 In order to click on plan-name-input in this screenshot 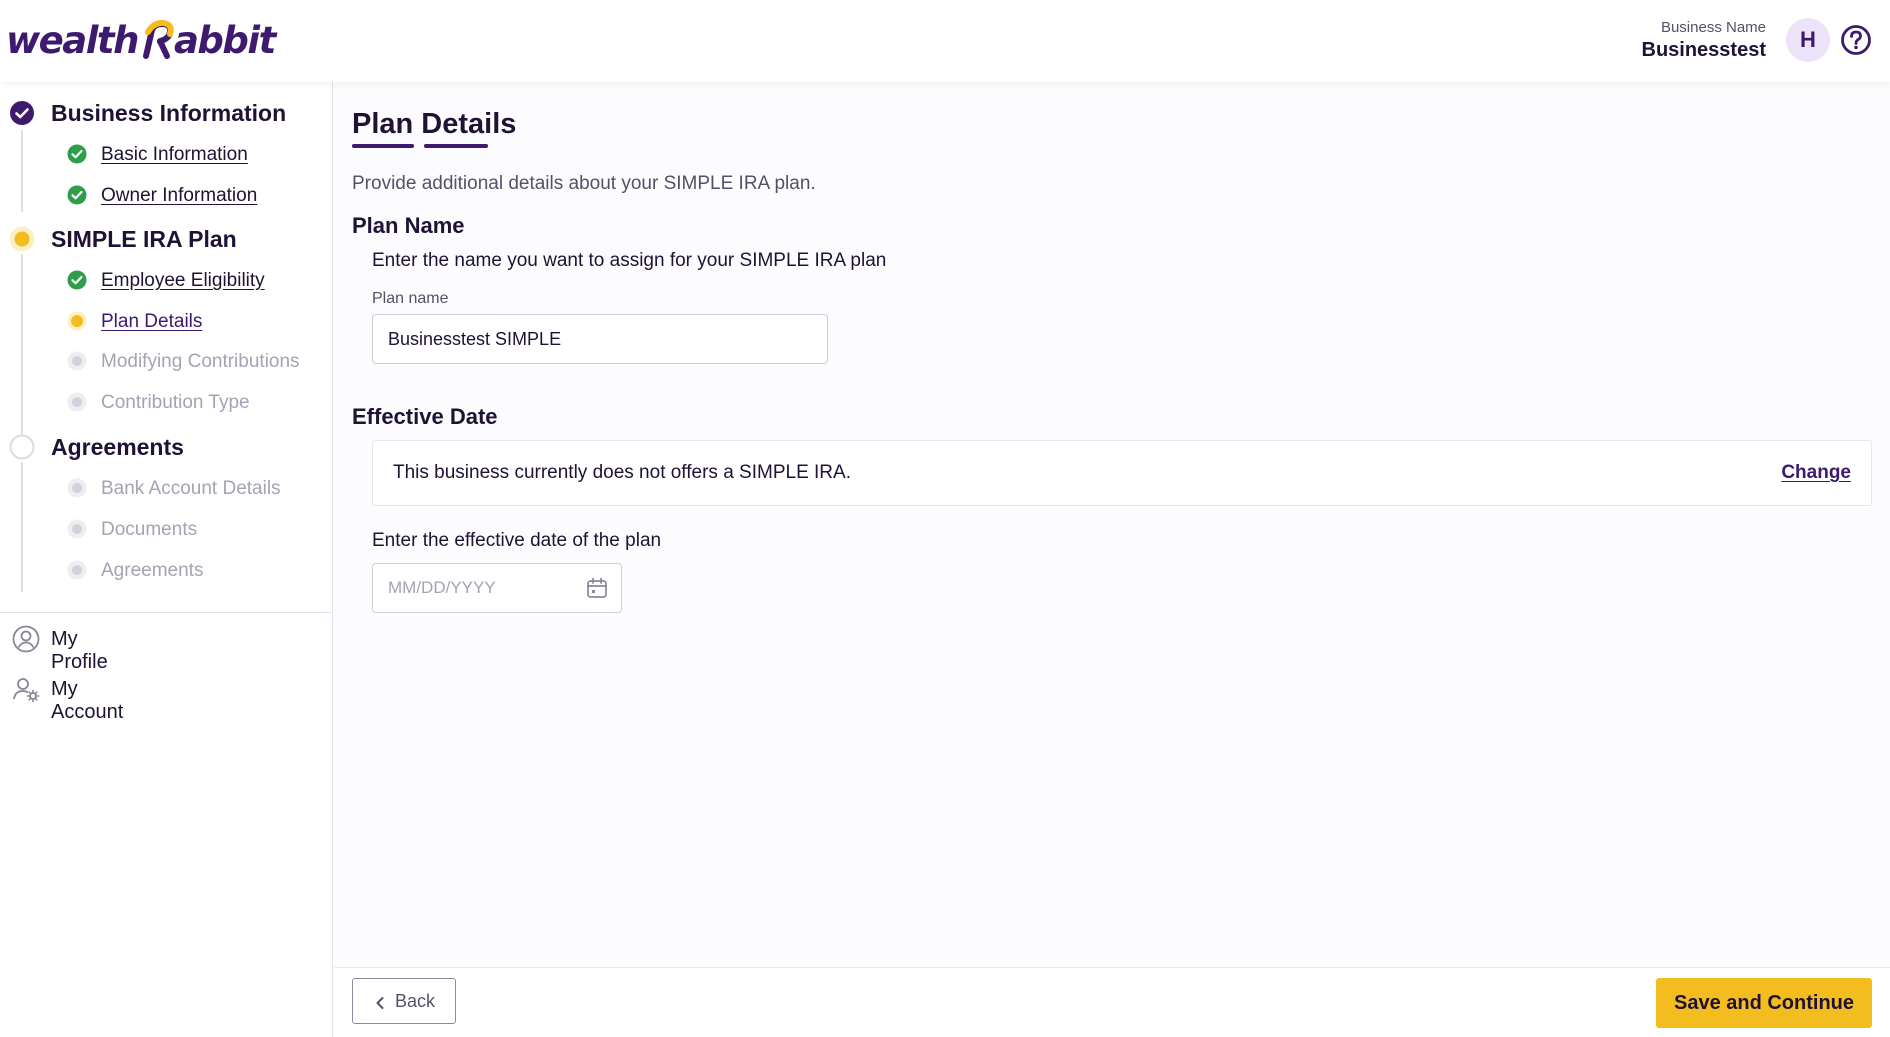, I will do `click(600, 339)`.